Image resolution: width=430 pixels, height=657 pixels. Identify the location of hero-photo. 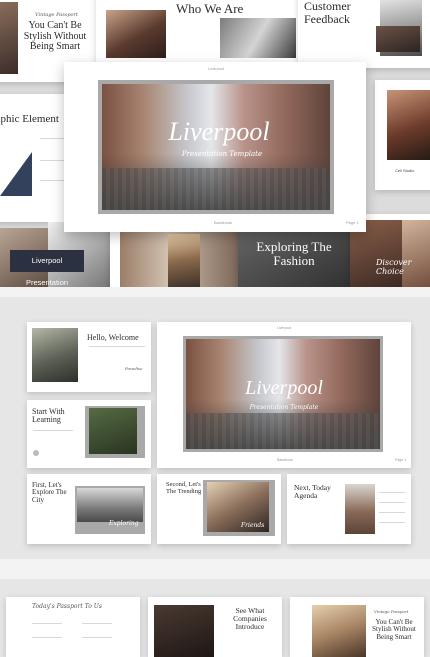
(216, 147).